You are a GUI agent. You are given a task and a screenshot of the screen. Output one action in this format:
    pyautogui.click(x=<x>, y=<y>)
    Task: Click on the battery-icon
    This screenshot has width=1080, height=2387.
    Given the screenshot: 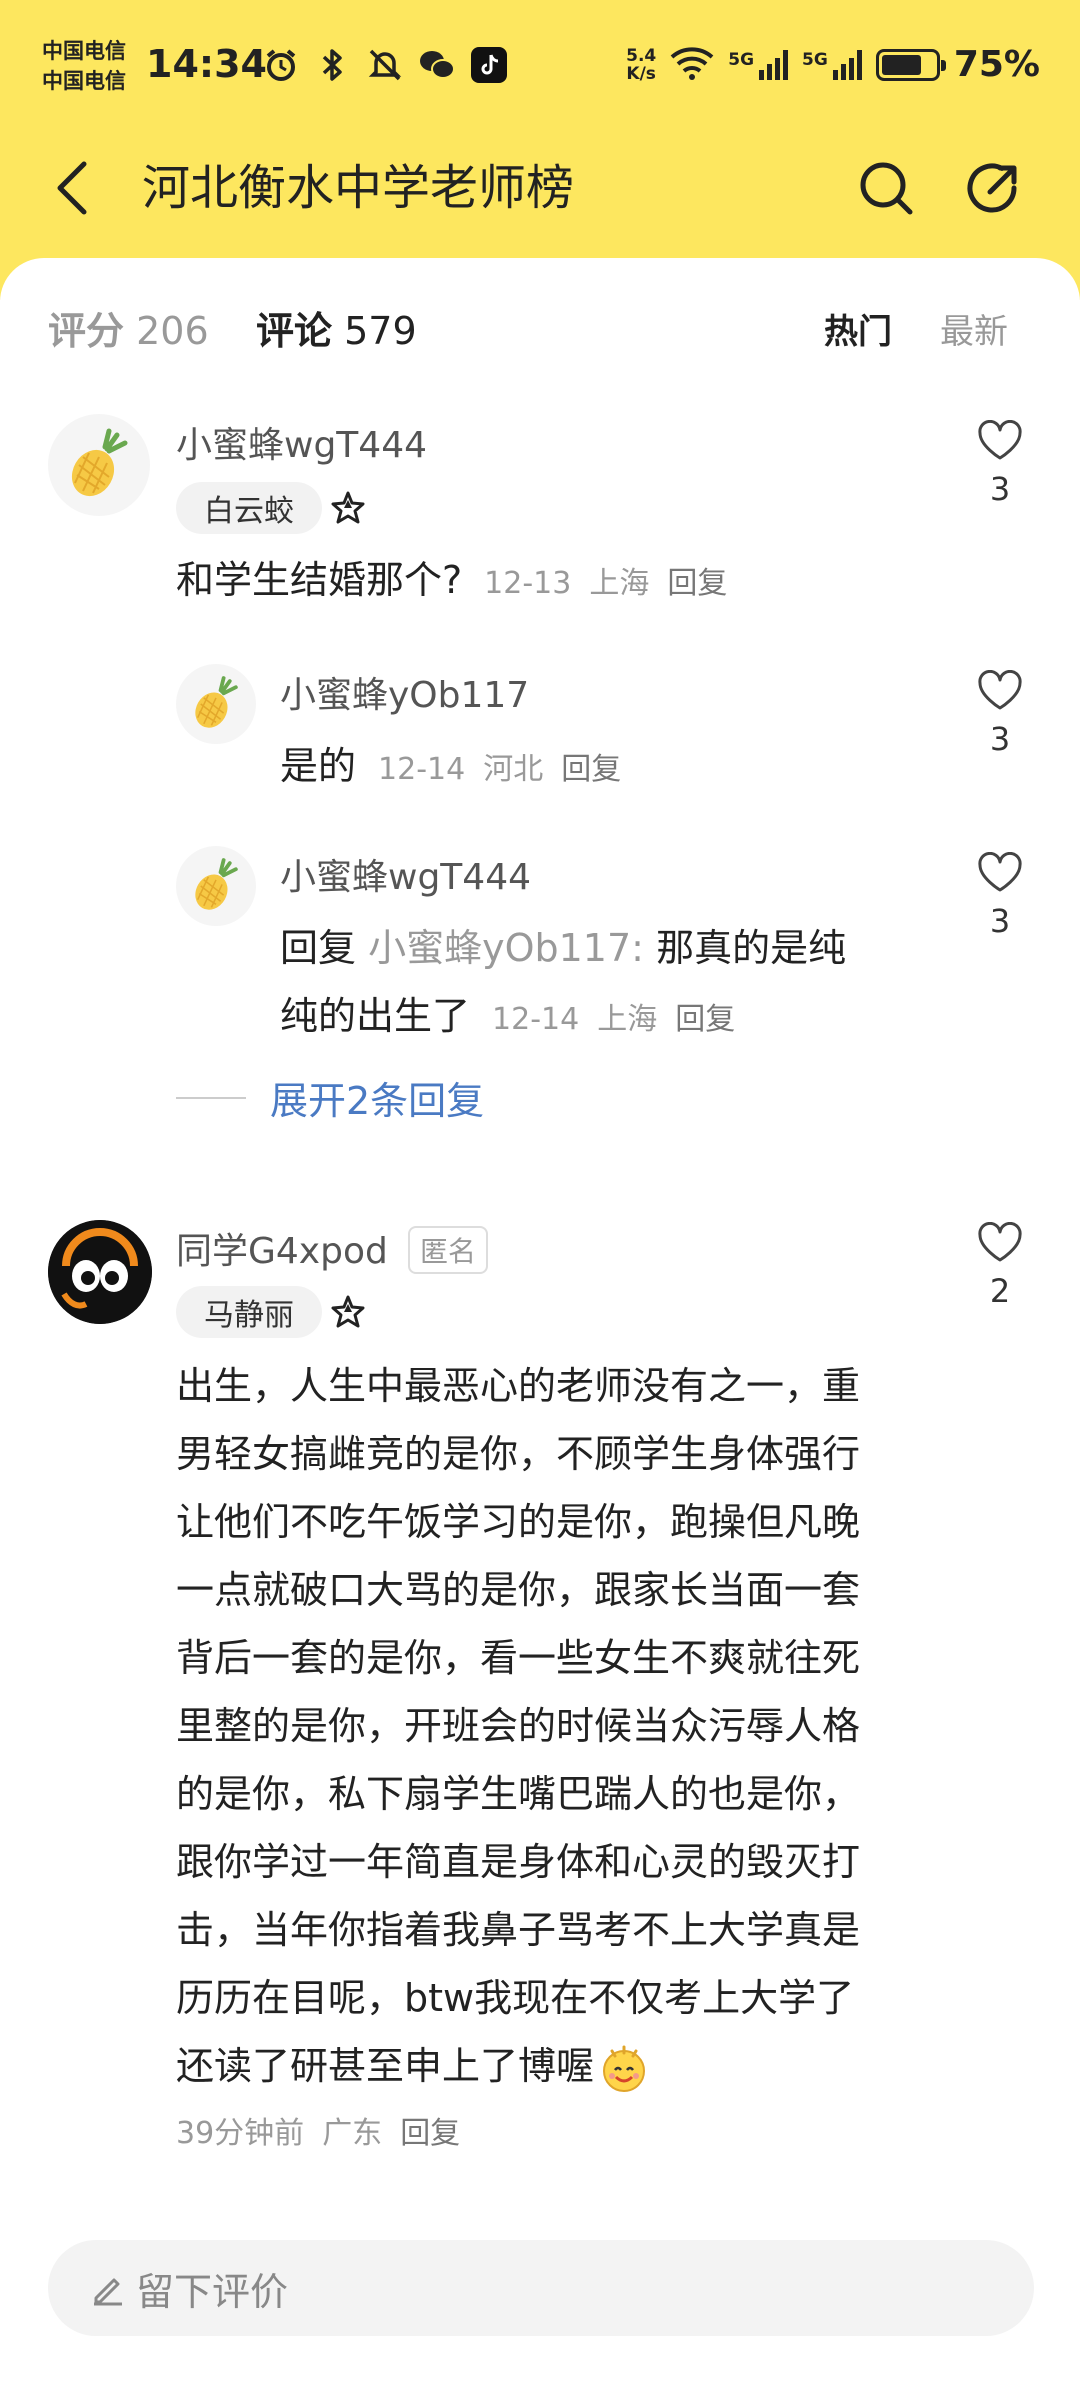 What is the action you would take?
    pyautogui.click(x=910, y=64)
    